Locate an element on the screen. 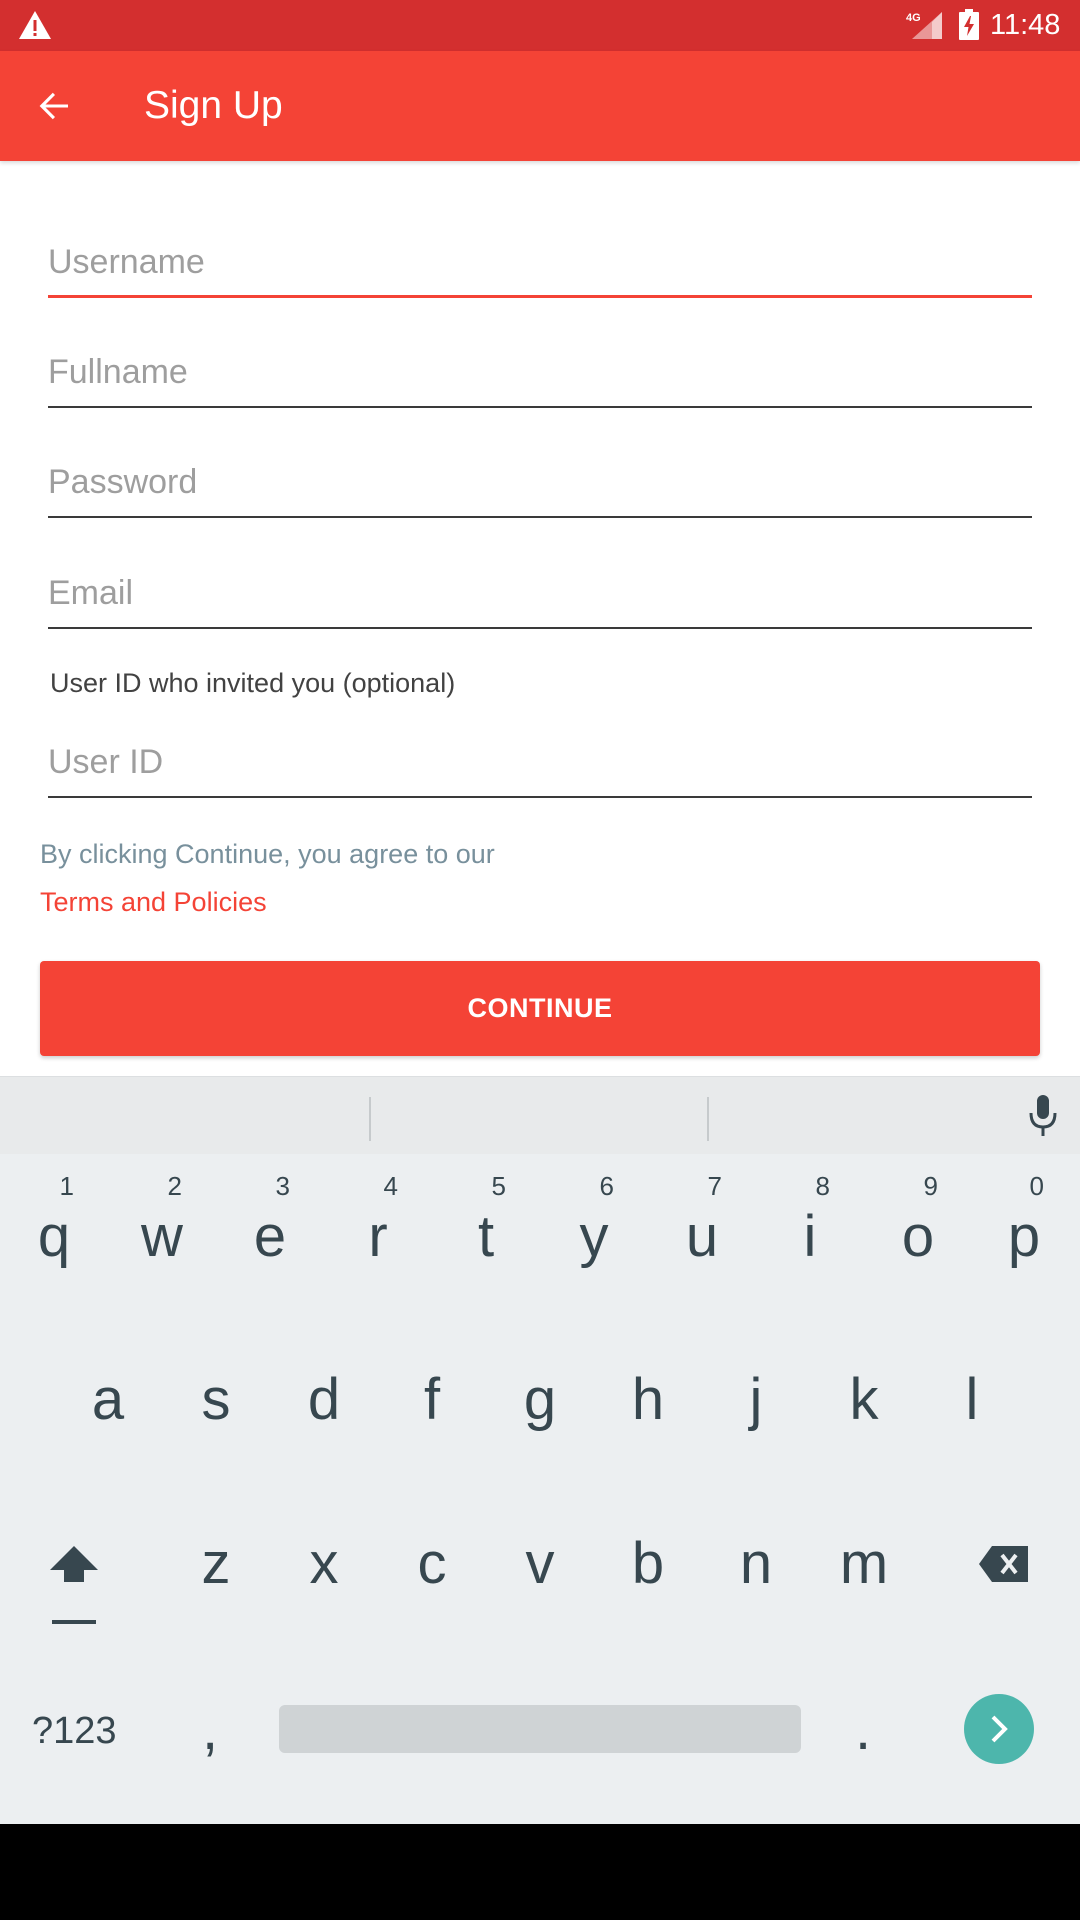 Image resolution: width=1080 pixels, height=1920 pixels. microphone-icon is located at coordinates (1043, 1116).